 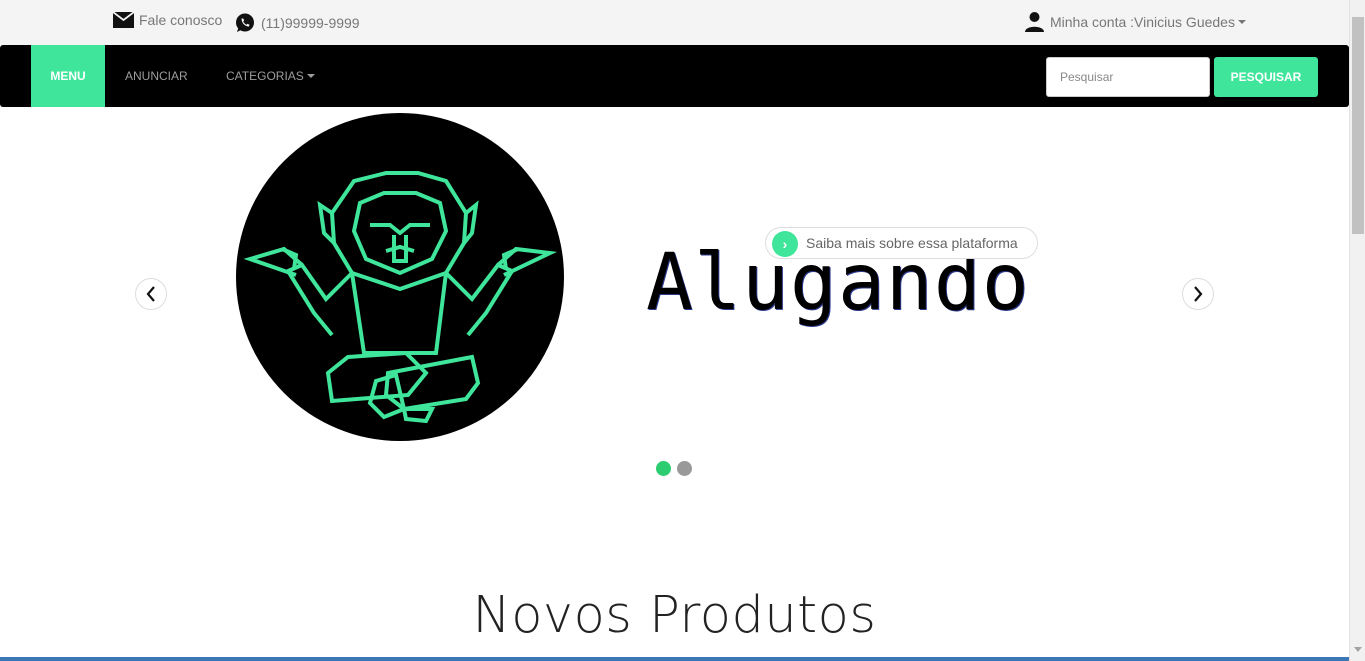 What do you see at coordinates (912, 243) in the screenshot?
I see `info-pill-label: Saiba mais sobre essa plataforma` at bounding box center [912, 243].